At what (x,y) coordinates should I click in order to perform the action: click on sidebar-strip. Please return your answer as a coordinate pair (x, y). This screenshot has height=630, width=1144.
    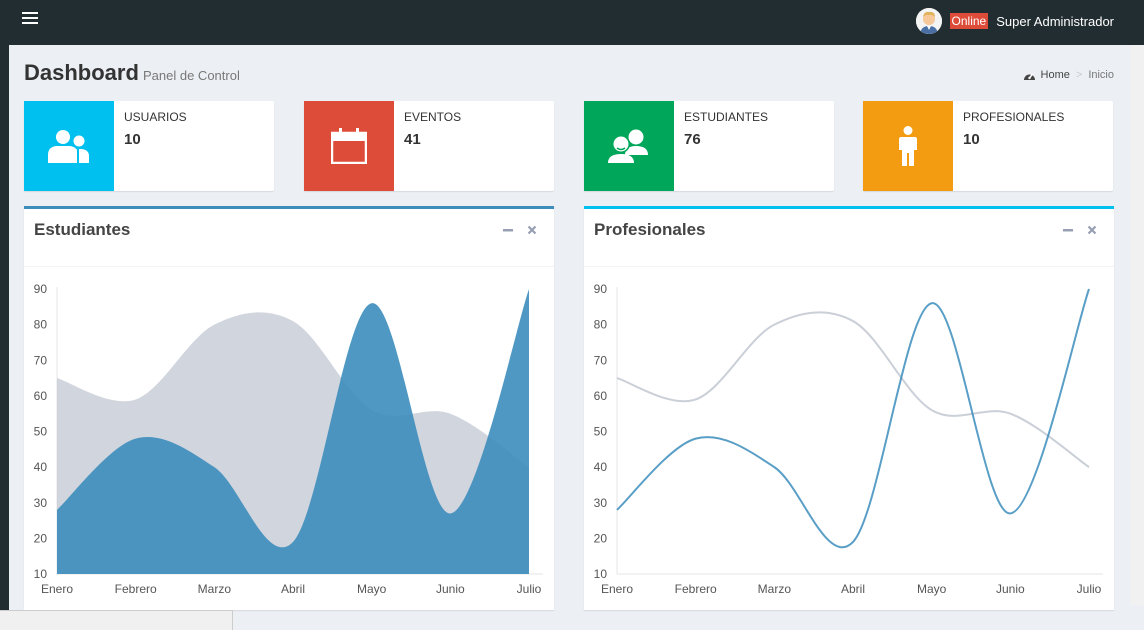
    Looking at the image, I should click on (4, 337).